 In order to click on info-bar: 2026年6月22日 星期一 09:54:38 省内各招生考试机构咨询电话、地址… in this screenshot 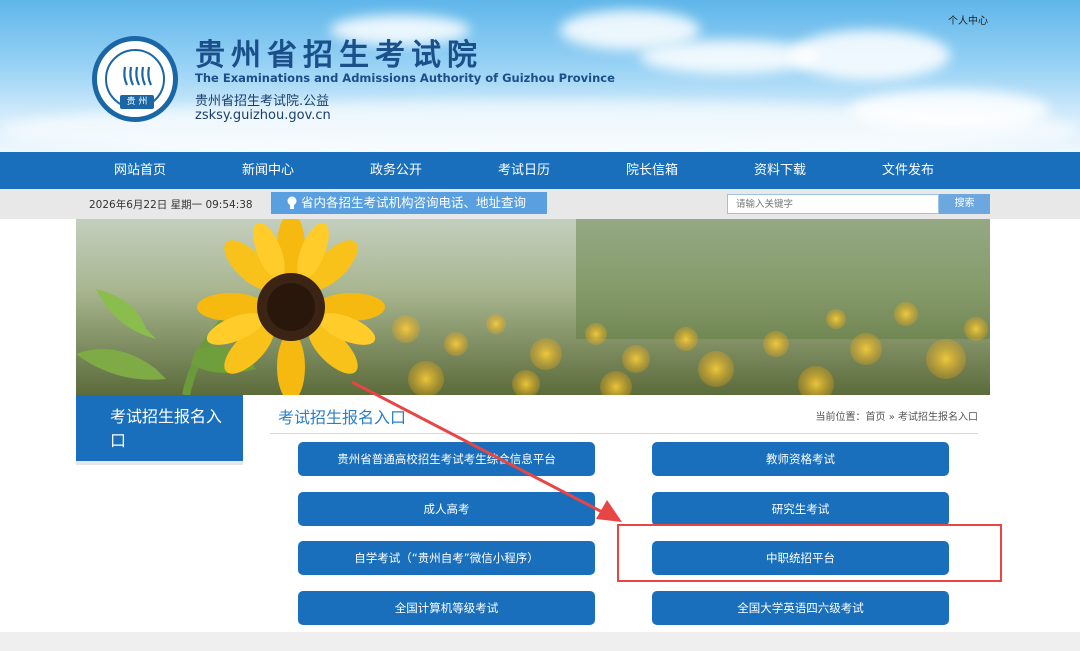, I will do `click(540, 204)`.